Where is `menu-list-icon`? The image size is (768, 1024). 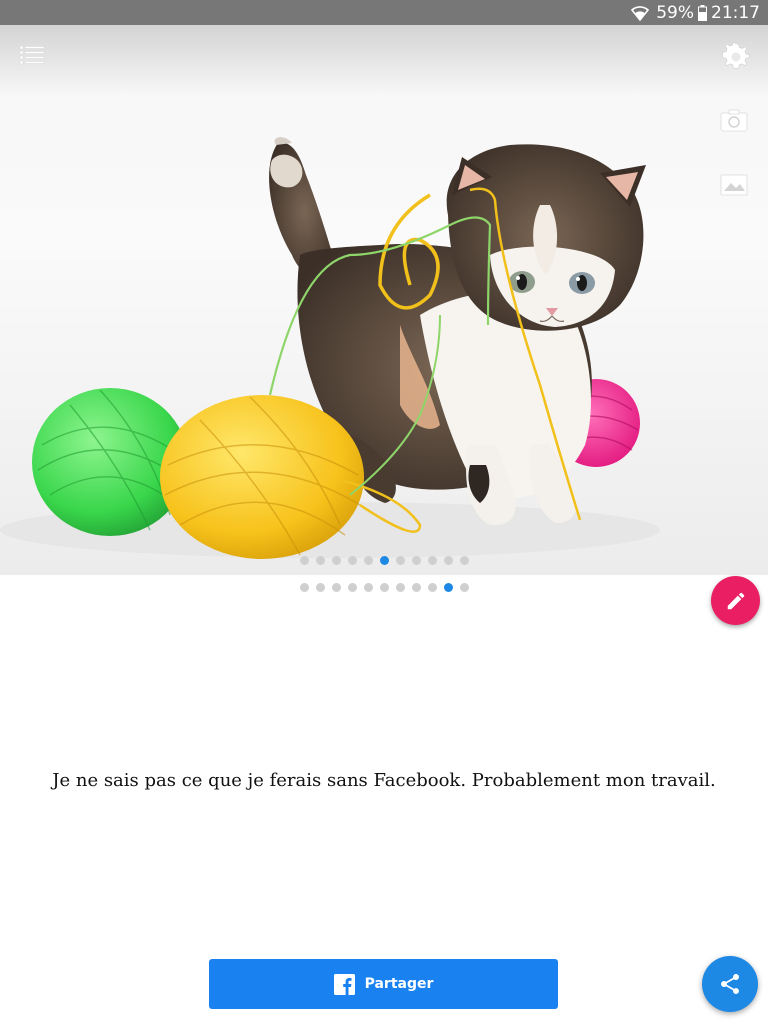
menu-list-icon is located at coordinates (32, 55).